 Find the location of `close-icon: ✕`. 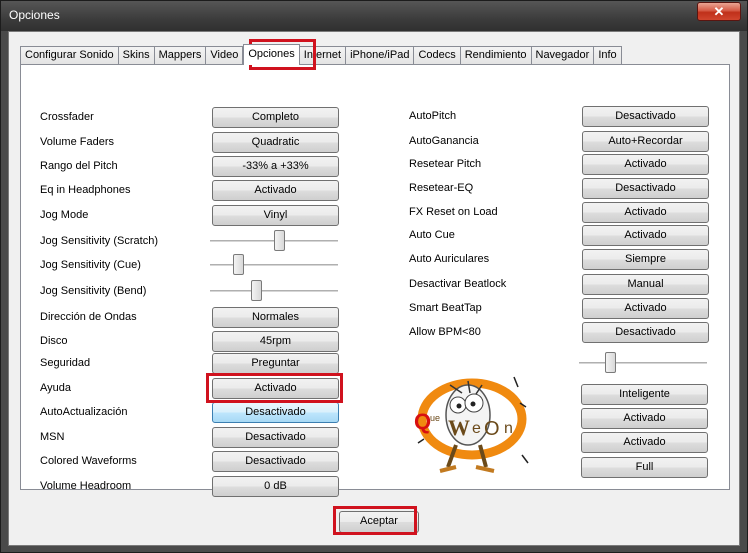

close-icon: ✕ is located at coordinates (719, 11).